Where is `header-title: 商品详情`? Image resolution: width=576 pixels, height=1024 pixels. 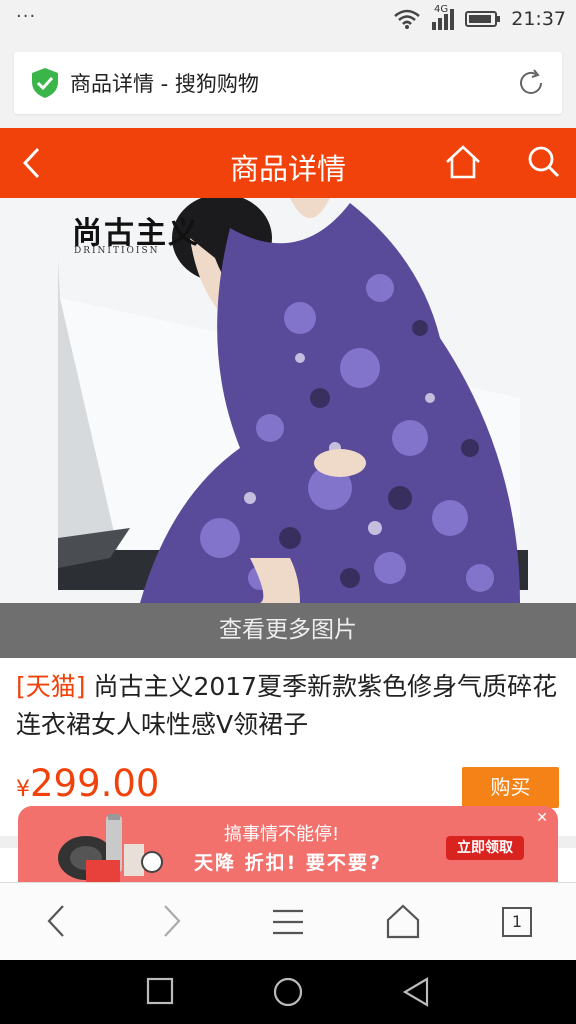
header-title: 商品详情 is located at coordinates (287, 169).